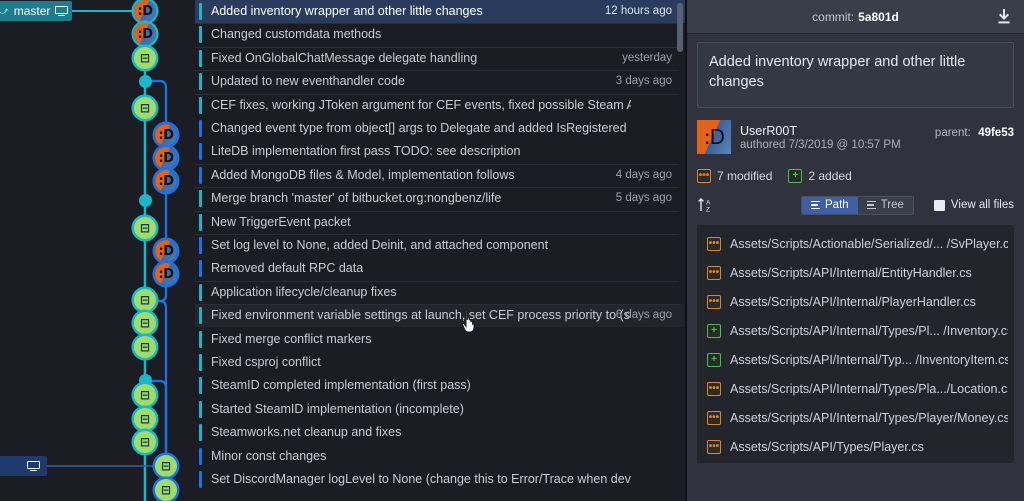 The image size is (1024, 501). What do you see at coordinates (643, 81) in the screenshot?
I see `commit-date: 3 days ago` at bounding box center [643, 81].